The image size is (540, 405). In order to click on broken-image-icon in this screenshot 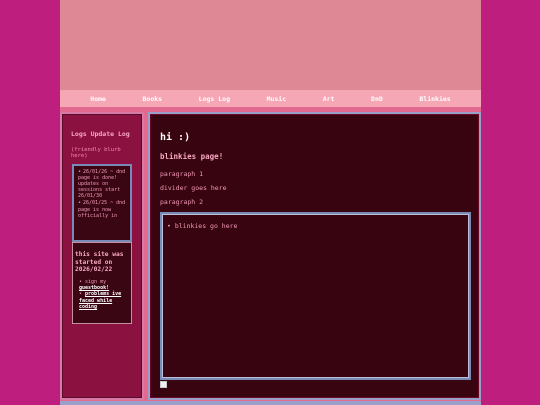, I will do `click(163, 384)`.